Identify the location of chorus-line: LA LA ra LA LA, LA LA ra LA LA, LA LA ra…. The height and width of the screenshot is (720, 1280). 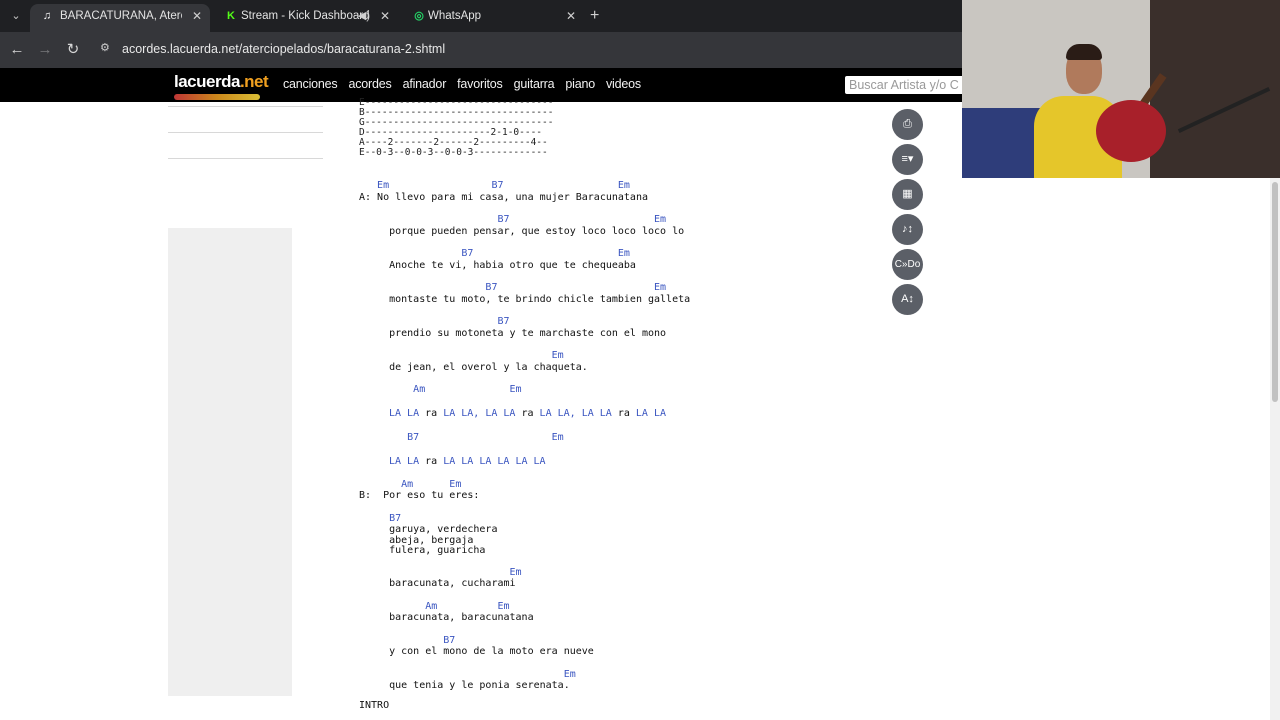
(527, 413).